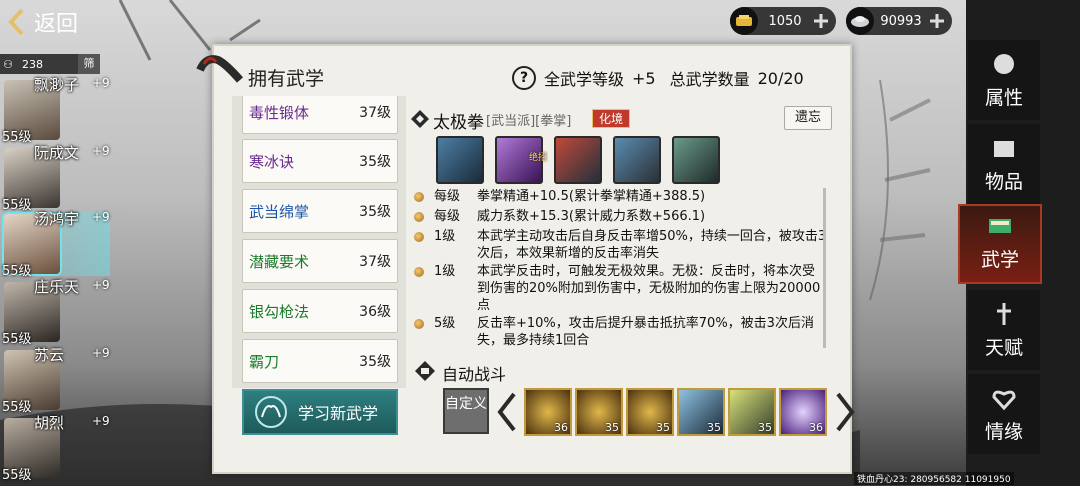  I want to click on tab-attributes: 属性, so click(1004, 80).